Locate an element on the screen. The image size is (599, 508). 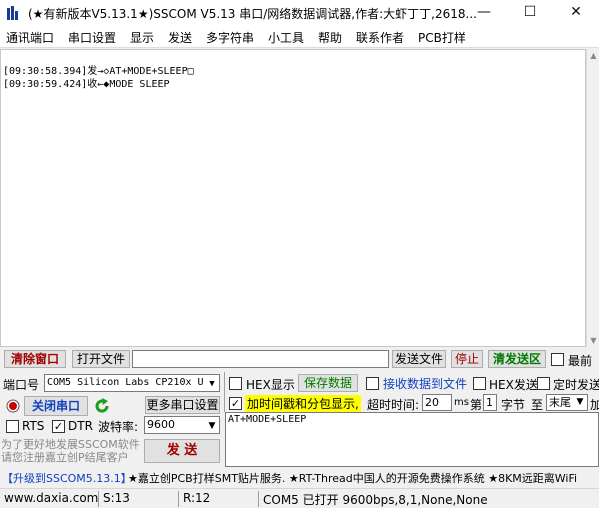
baud-rate-value: 9600 is located at coordinates (161, 424).